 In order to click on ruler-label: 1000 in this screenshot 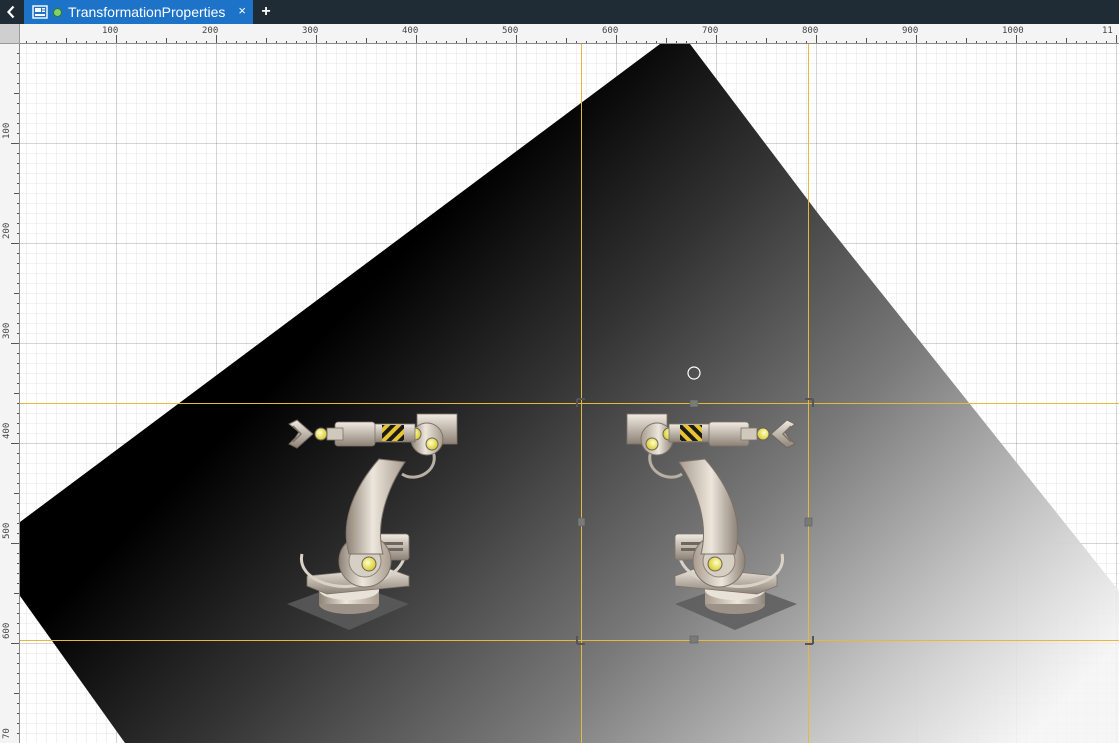, I will do `click(1013, 31)`.